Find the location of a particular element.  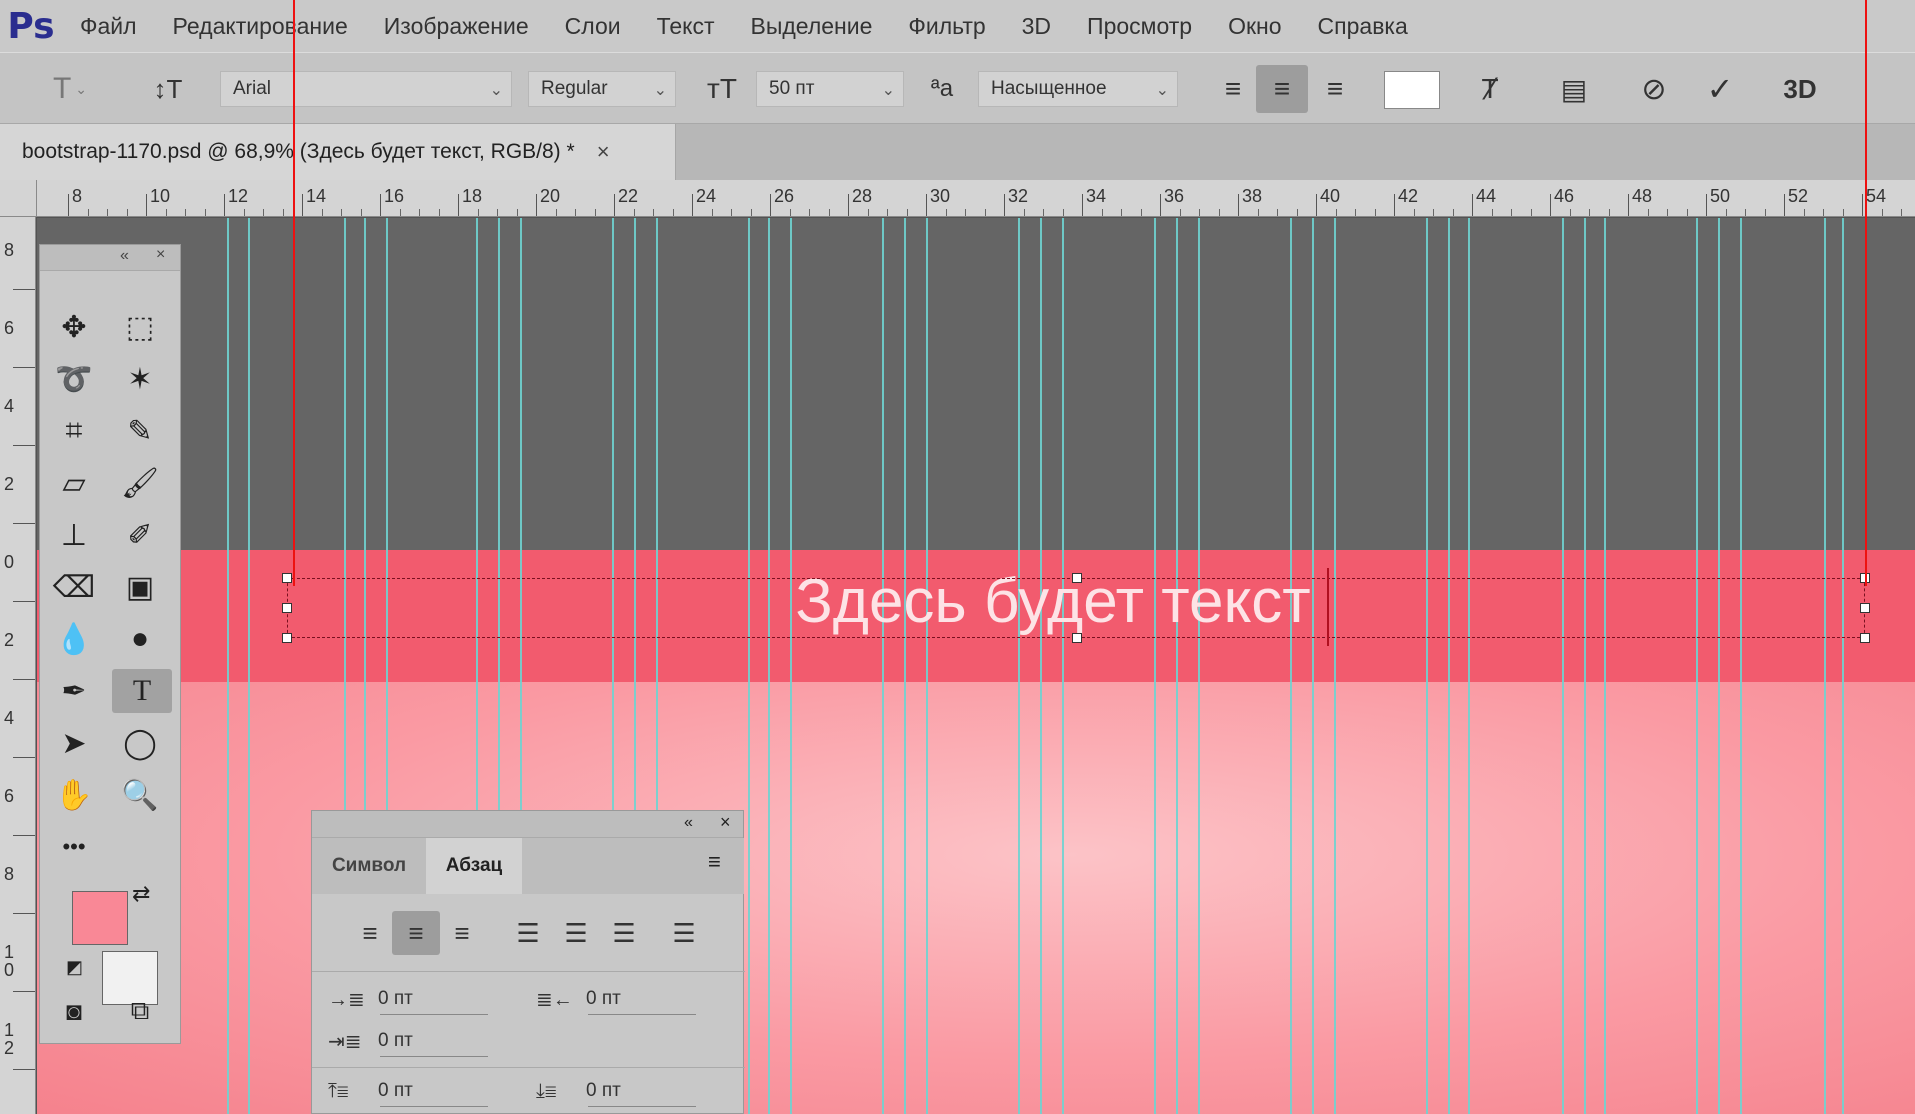

tab-paragraph: Абзац is located at coordinates (474, 866).